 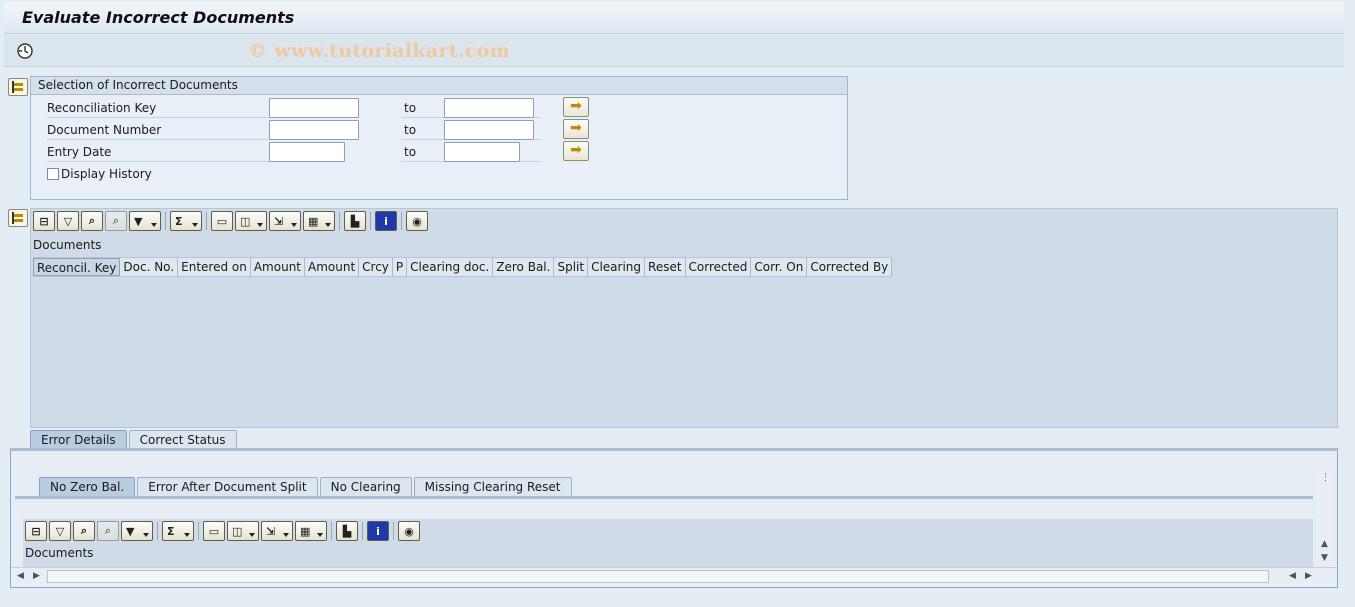 What do you see at coordinates (482, 152) in the screenshot?
I see `entry-date-to-input` at bounding box center [482, 152].